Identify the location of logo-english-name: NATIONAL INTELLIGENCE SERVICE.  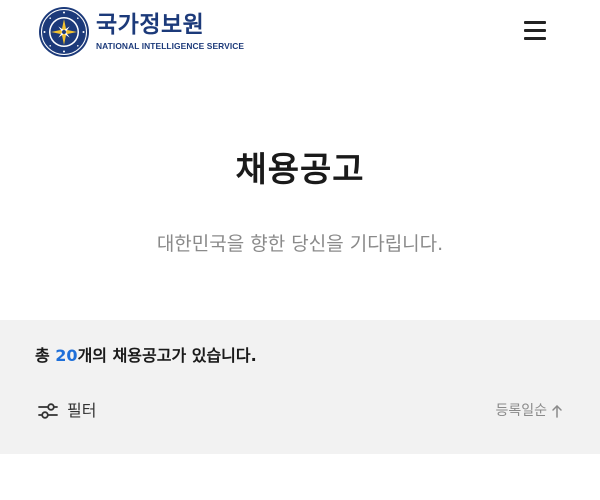
(170, 46).